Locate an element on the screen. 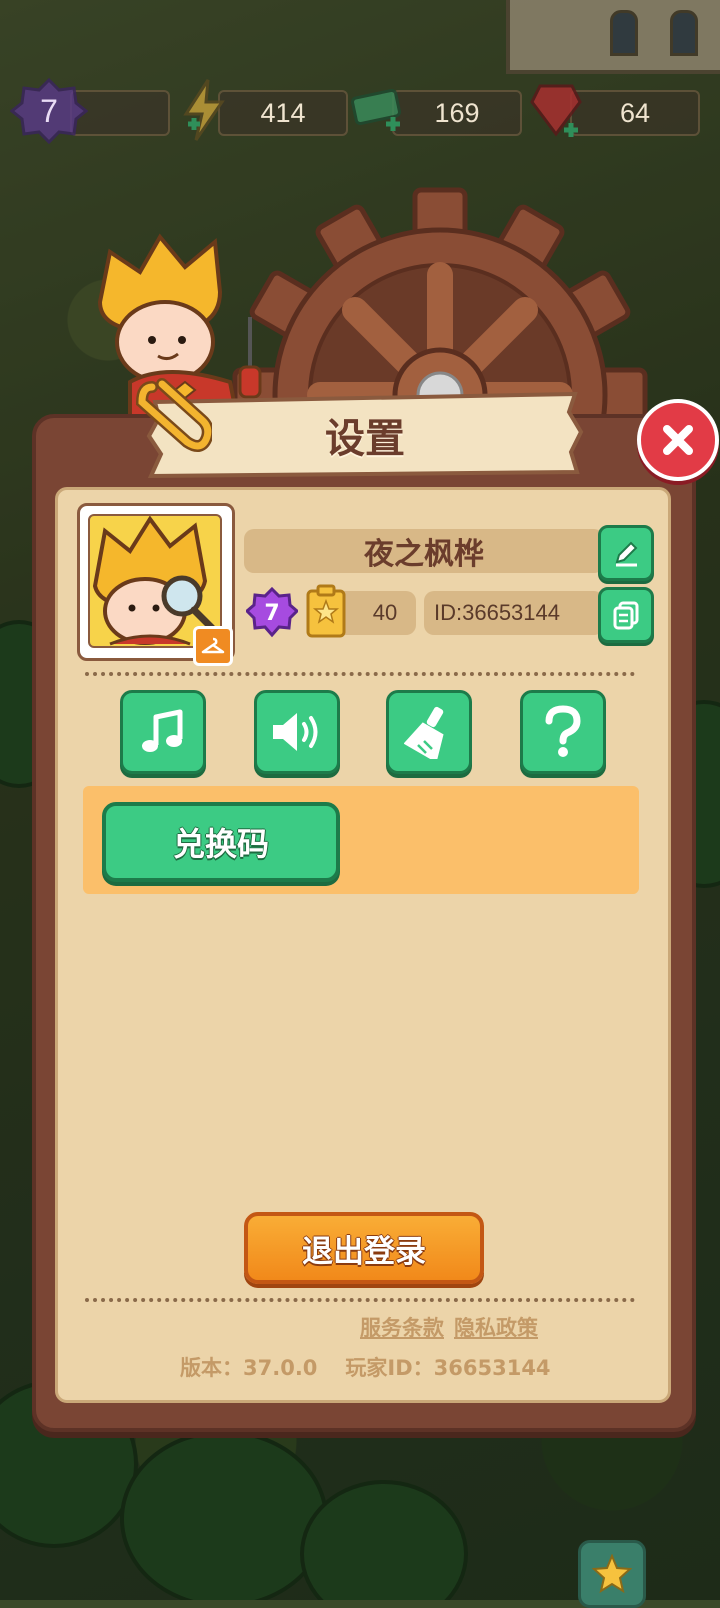 Image resolution: width=720 pixels, height=1608 pixels. cash-icon is located at coordinates (376, 109).